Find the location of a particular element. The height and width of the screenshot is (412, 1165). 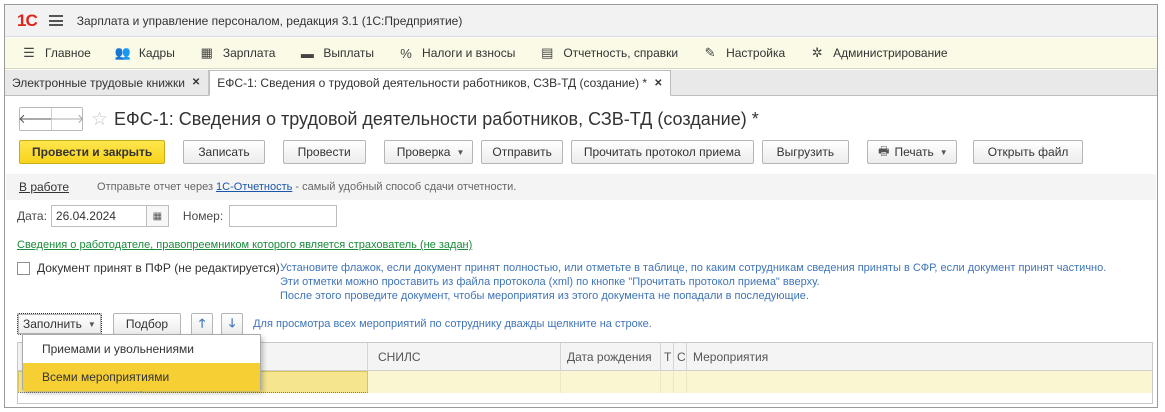

1c-logo: 1С is located at coordinates (27, 20).